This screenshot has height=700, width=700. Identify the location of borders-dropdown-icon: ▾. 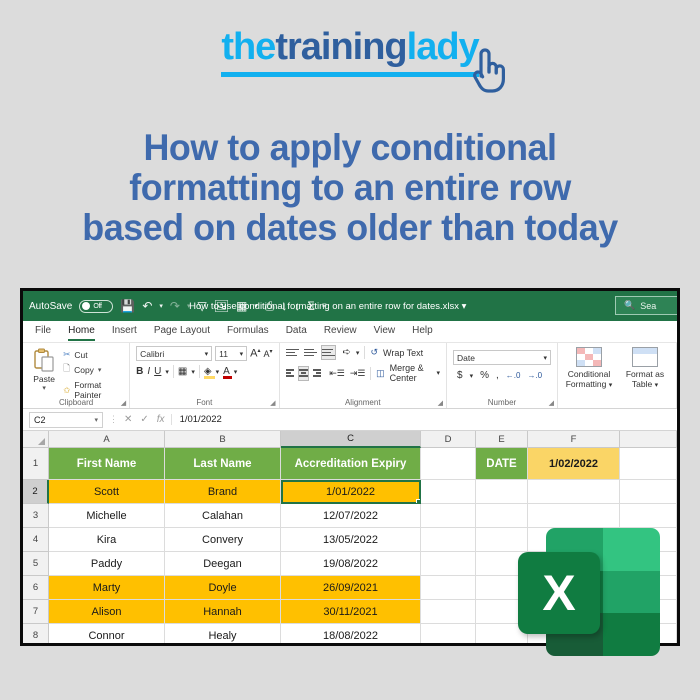
(193, 372).